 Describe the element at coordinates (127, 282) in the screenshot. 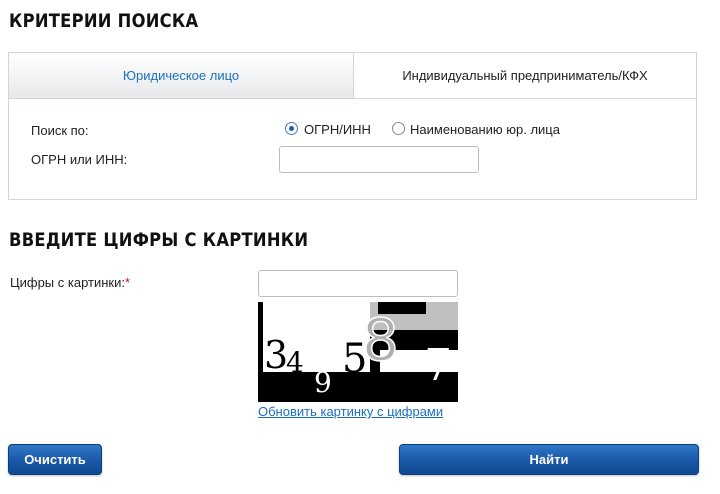

I see `required-mark: *` at that location.